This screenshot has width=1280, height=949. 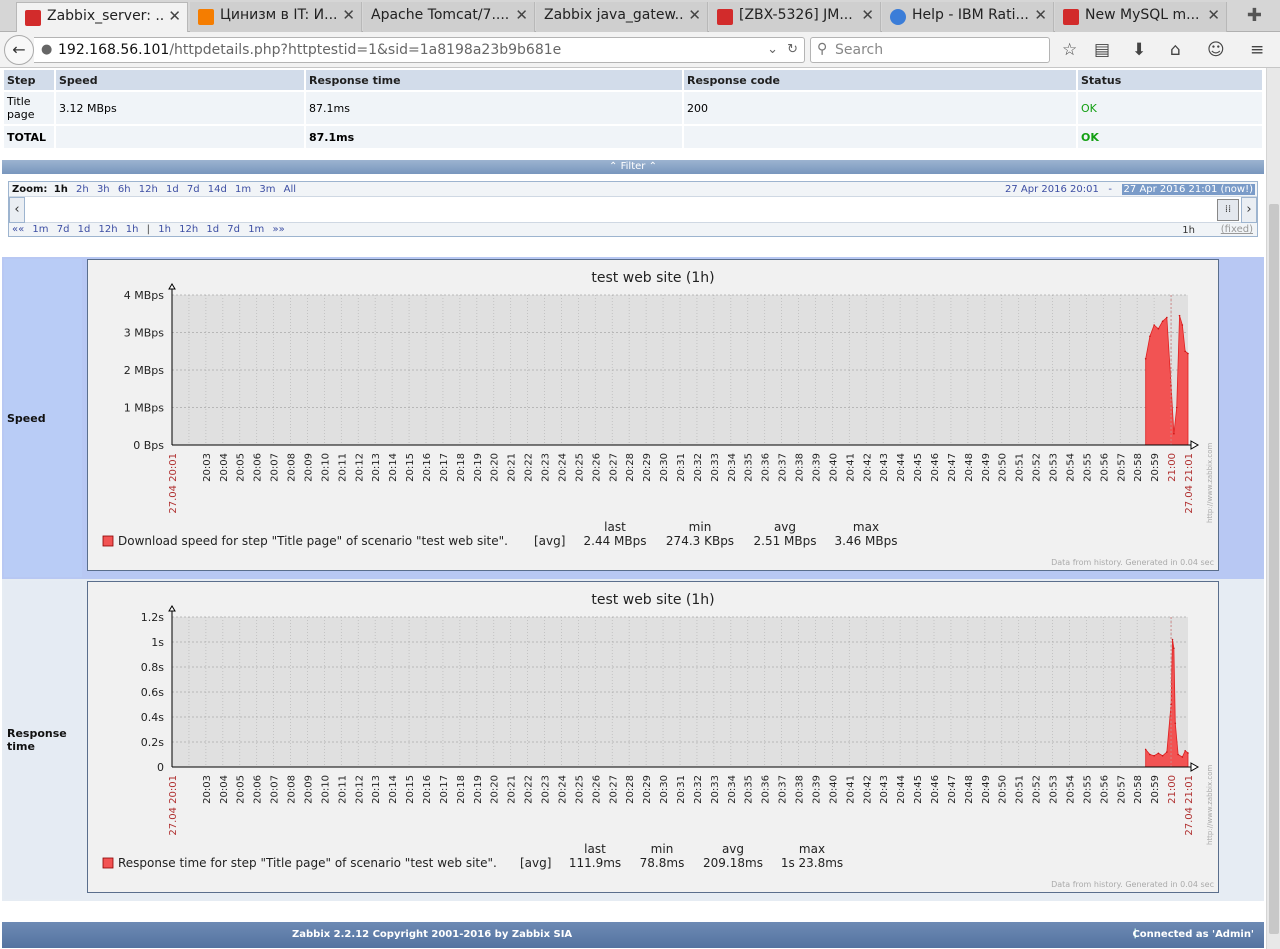 I want to click on scrollbar-thumb, so click(x=1274, y=569).